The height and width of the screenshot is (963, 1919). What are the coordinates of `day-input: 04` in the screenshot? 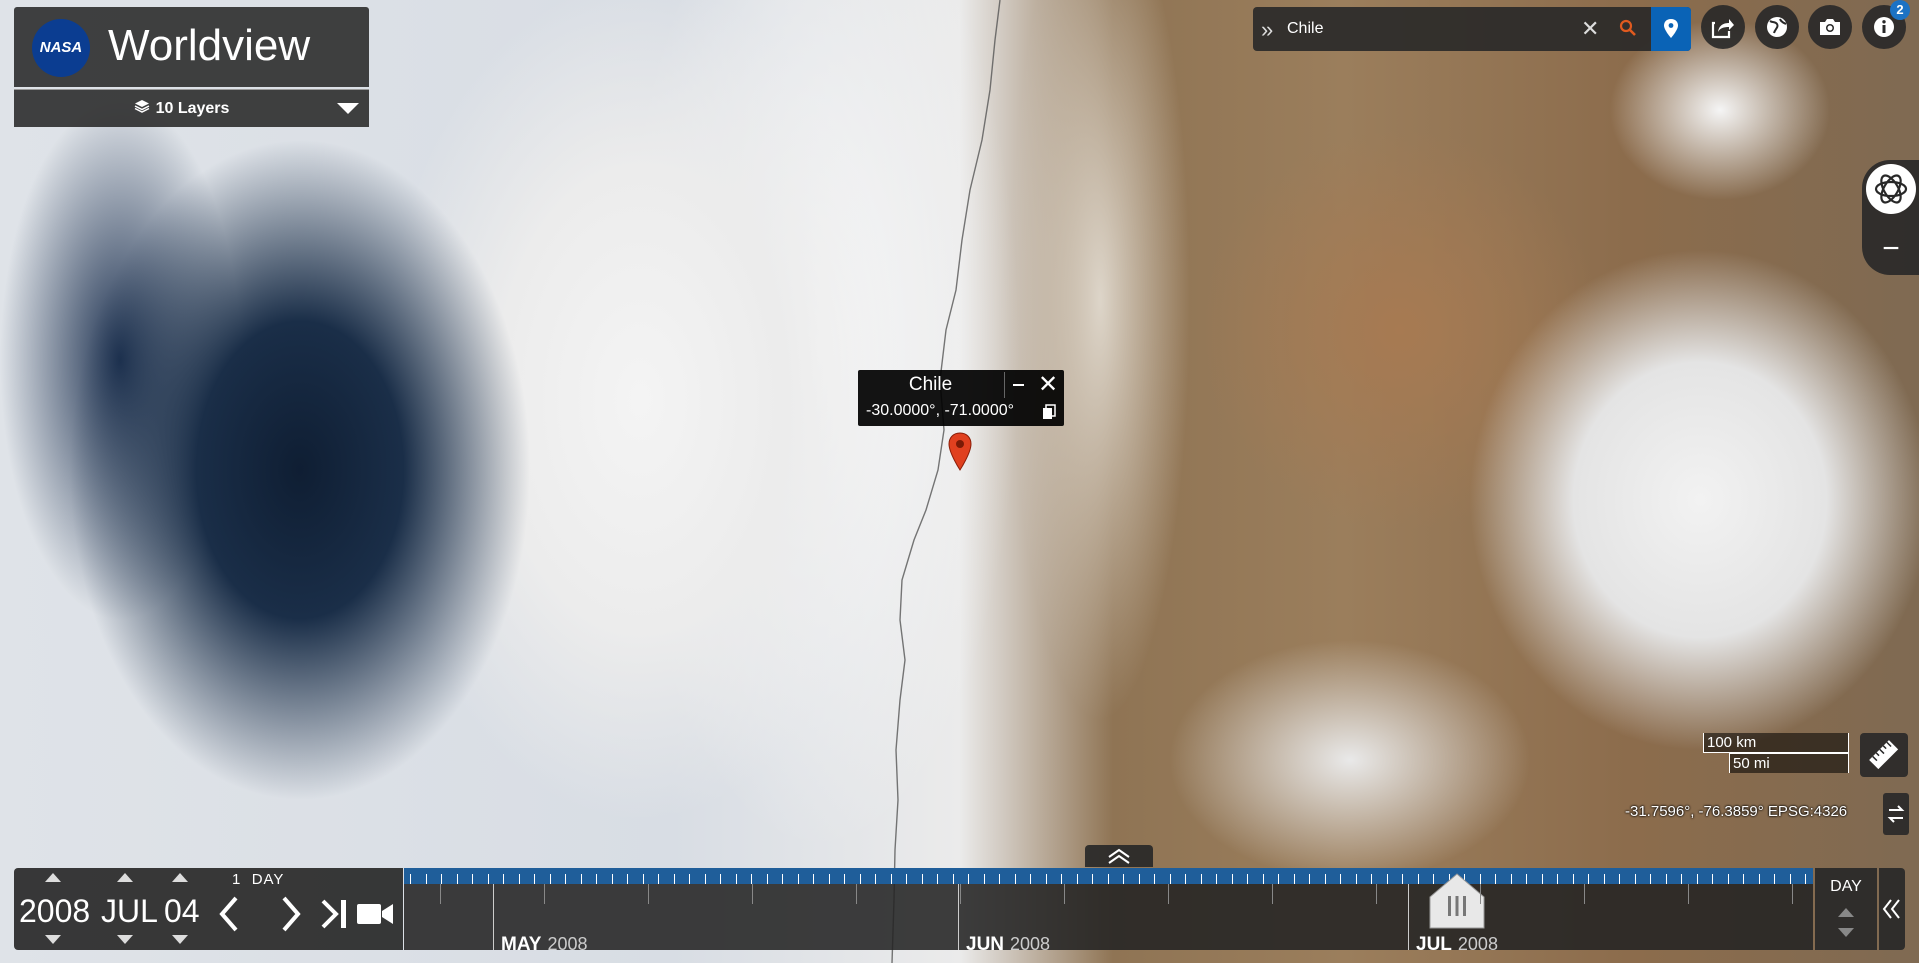 It's located at (182, 911).